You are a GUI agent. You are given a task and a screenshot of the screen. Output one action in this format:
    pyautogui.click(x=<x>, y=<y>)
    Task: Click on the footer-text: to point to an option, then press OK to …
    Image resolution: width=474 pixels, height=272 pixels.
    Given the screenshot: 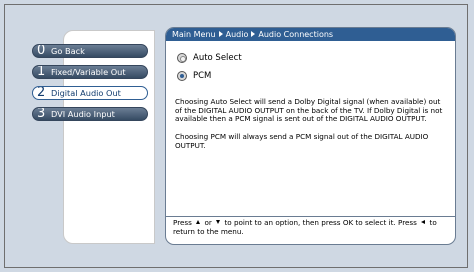 What is the action you would take?
    pyautogui.click(x=320, y=222)
    